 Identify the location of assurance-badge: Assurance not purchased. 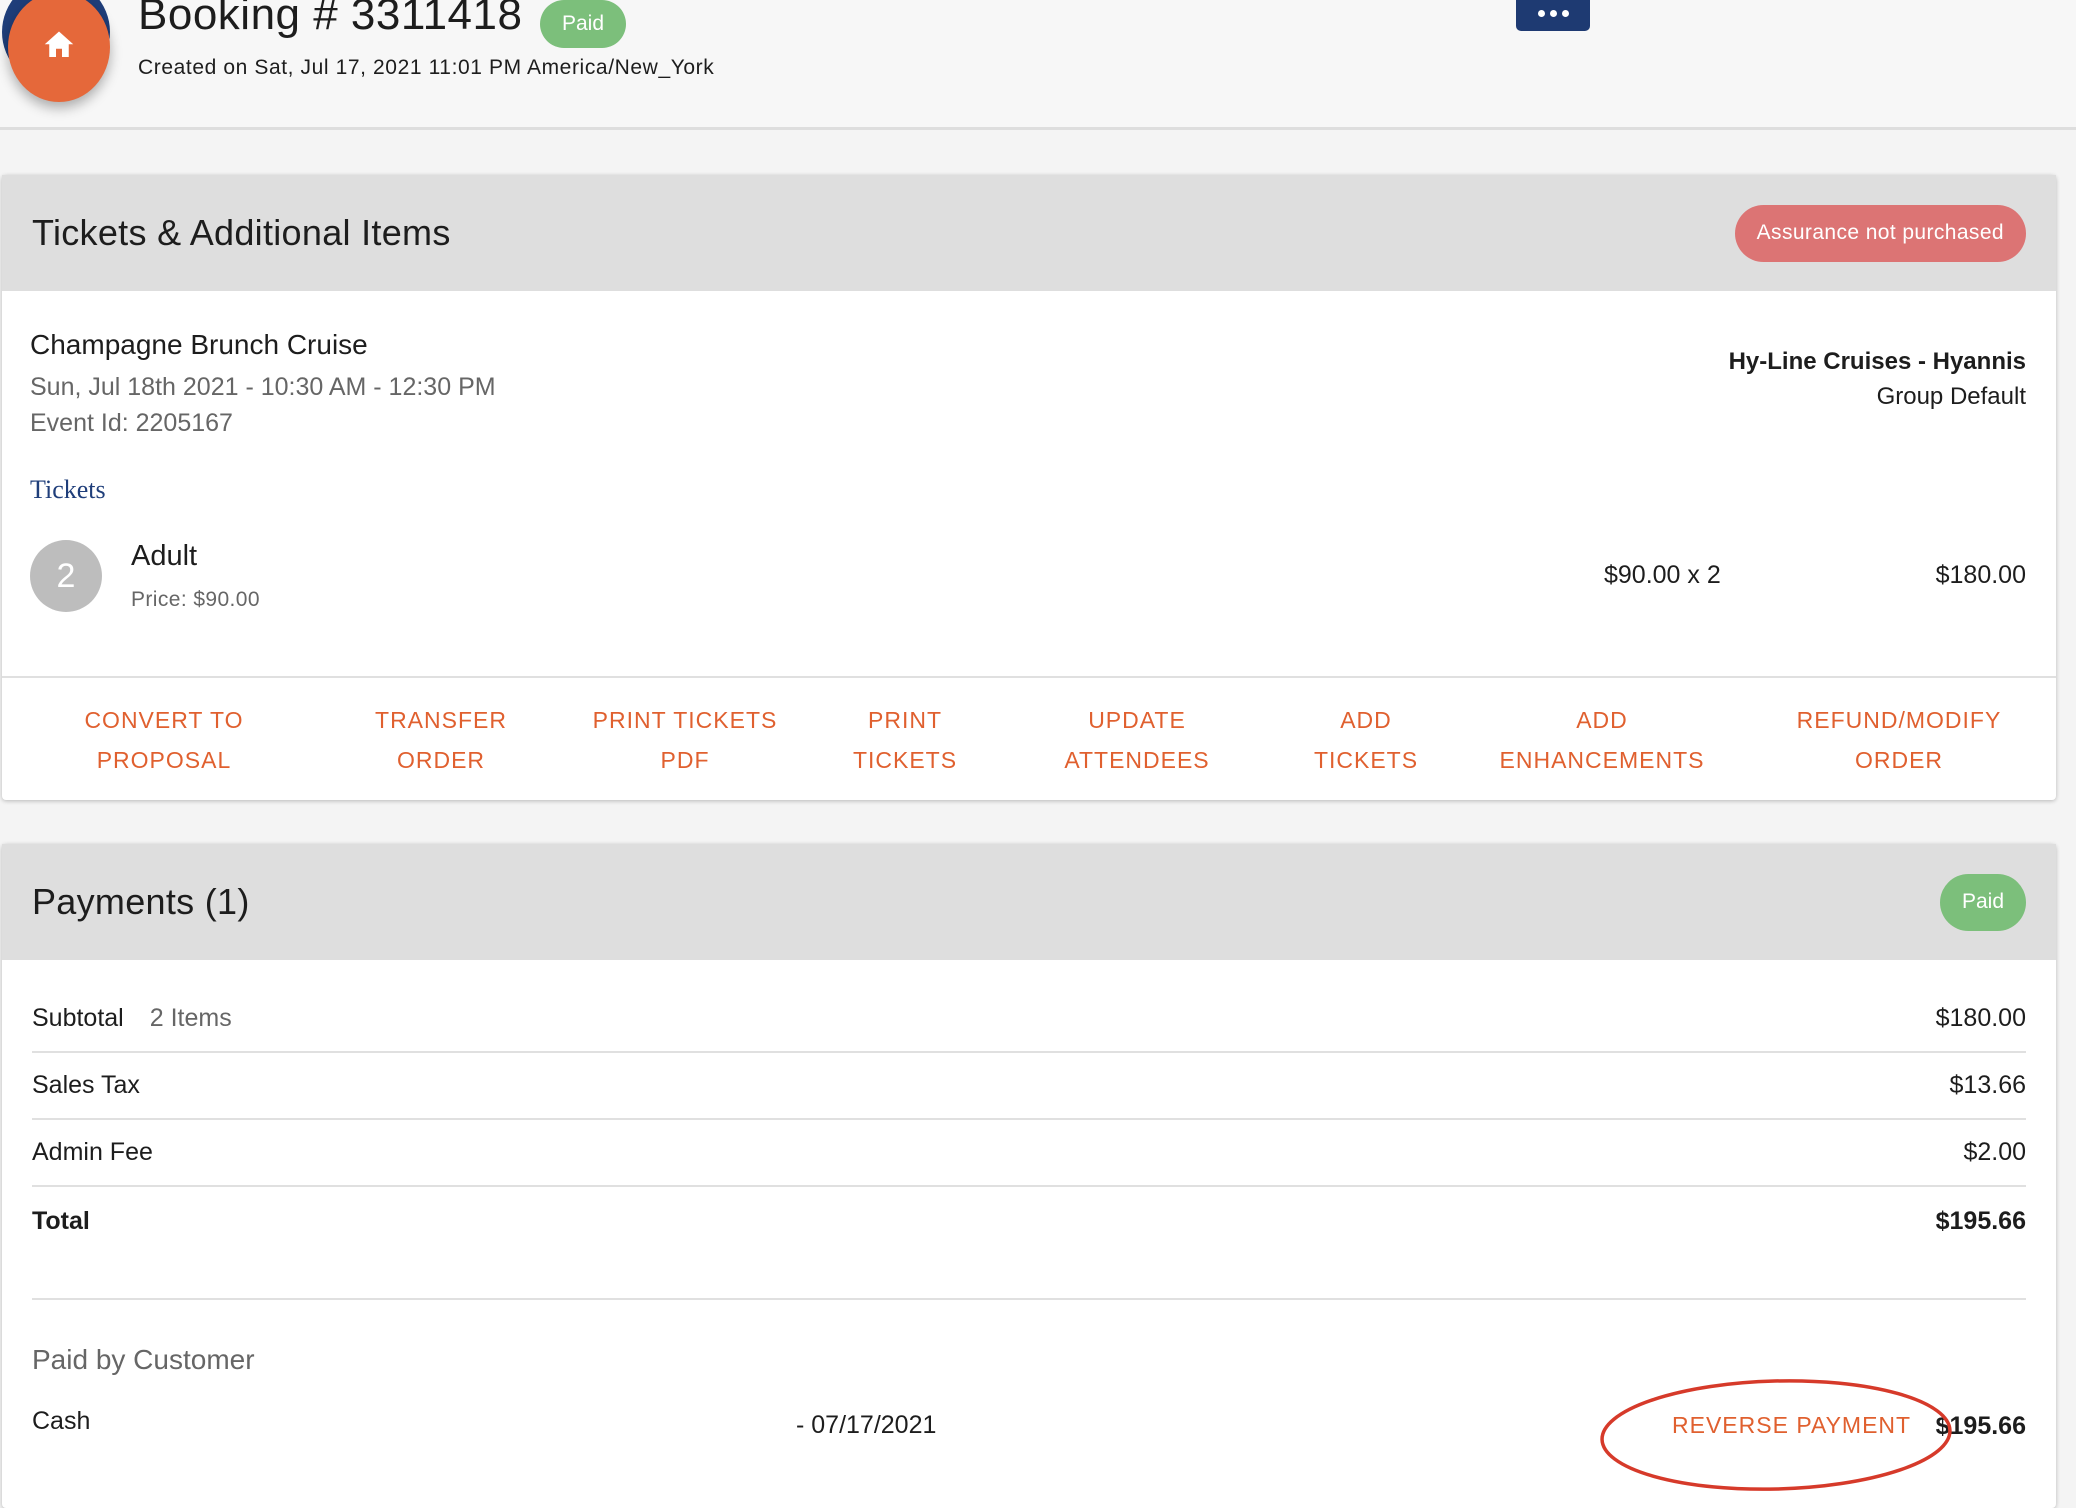
(1880, 233).